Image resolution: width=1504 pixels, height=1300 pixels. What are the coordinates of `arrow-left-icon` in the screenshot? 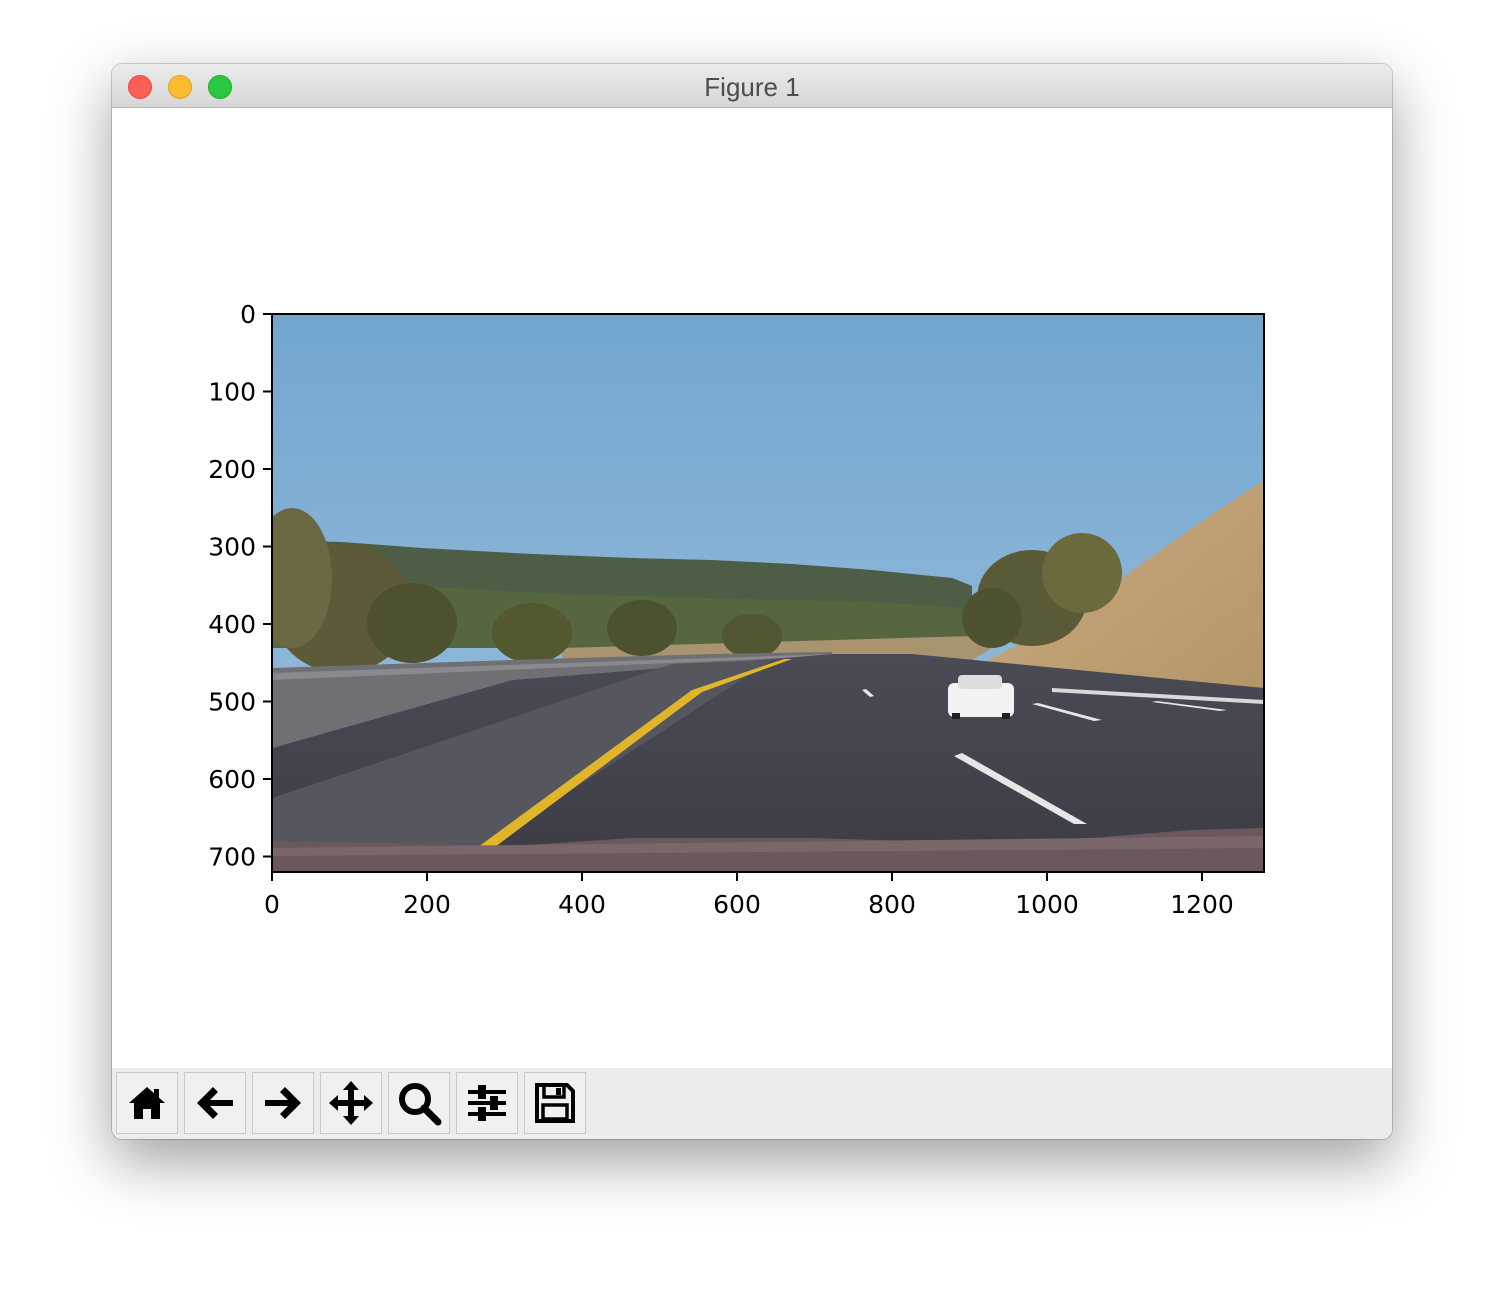 It's located at (215, 1103).